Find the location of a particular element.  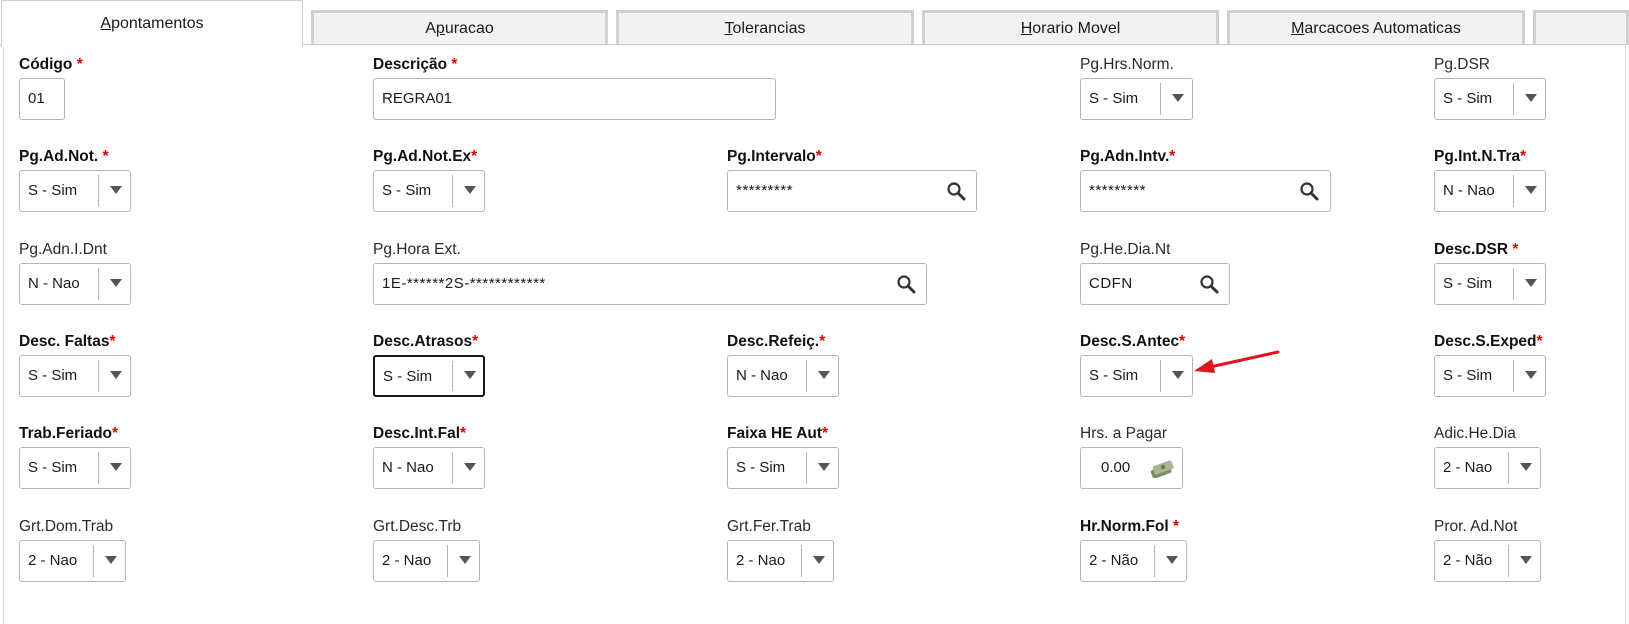

codigo-input: 01 is located at coordinates (42, 99).